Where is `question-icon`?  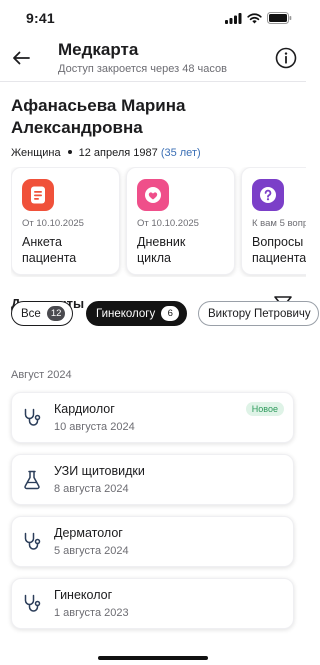 question-icon is located at coordinates (268, 195).